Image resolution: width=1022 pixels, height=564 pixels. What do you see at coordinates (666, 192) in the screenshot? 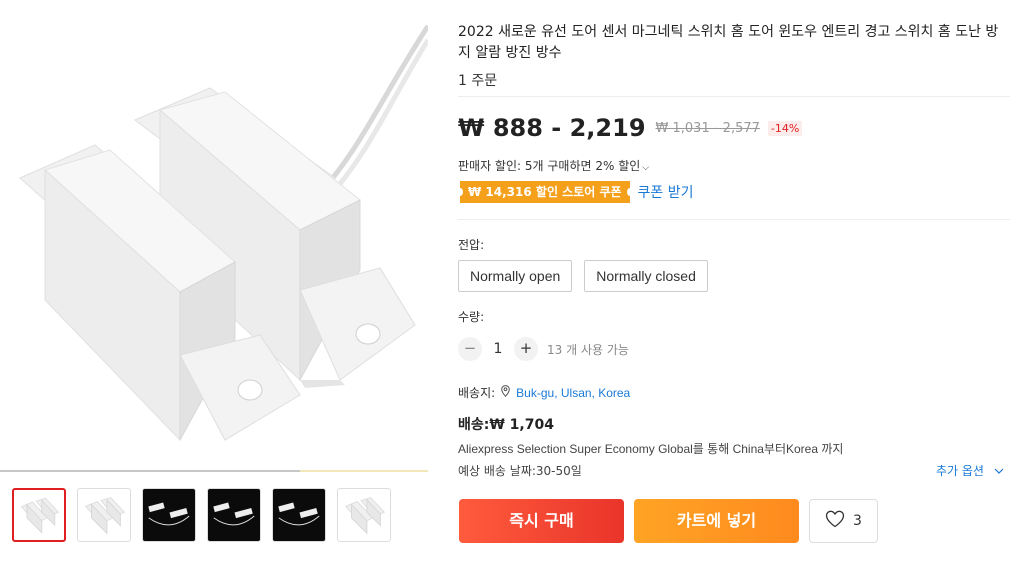
I see `get-coupon-link: 쿠폰 받기` at bounding box center [666, 192].